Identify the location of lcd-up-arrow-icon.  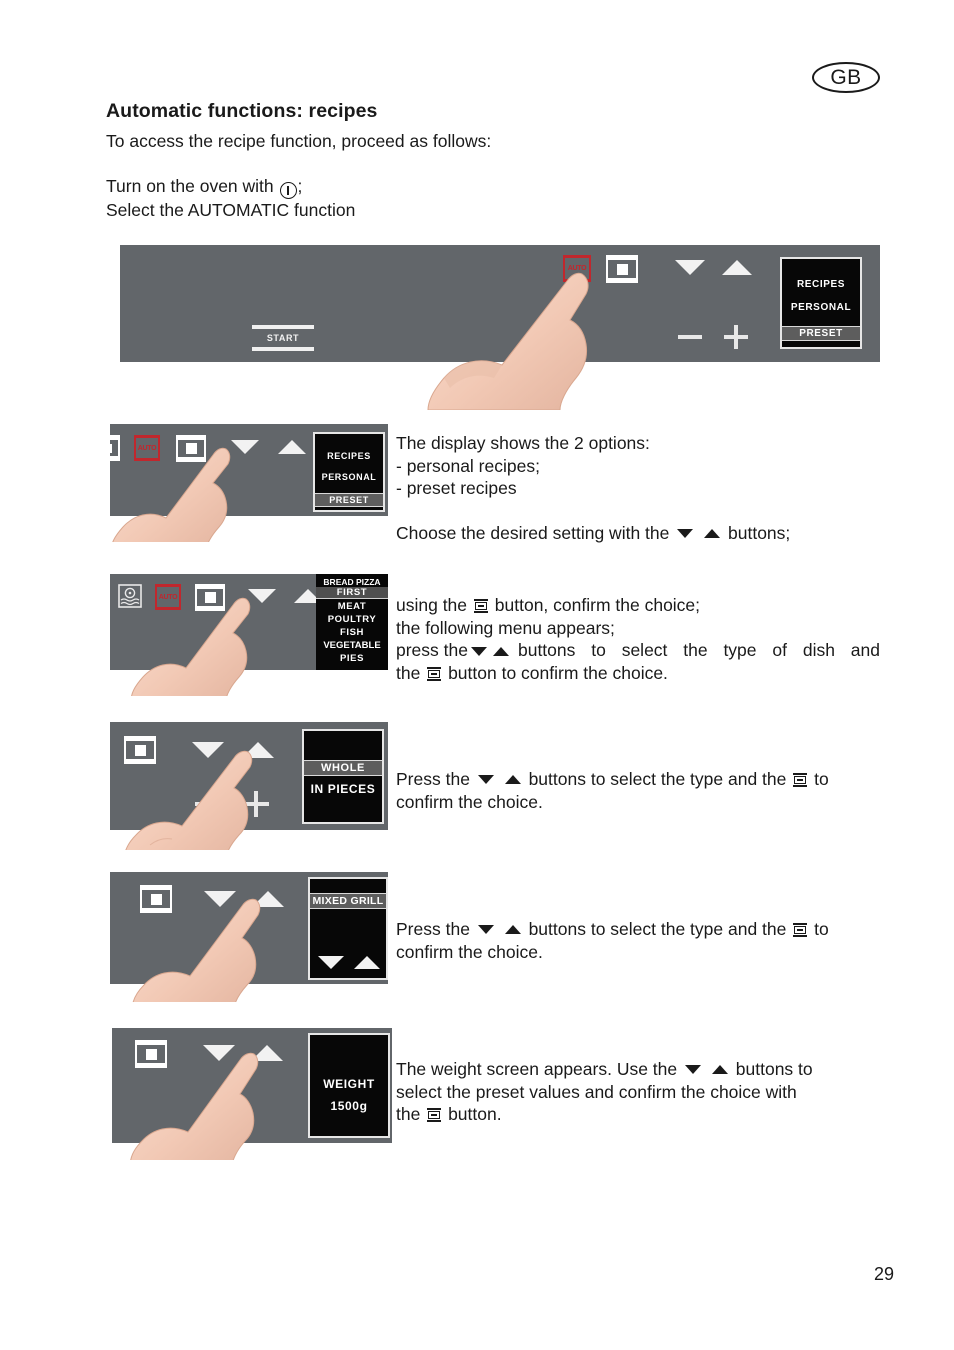
(367, 962).